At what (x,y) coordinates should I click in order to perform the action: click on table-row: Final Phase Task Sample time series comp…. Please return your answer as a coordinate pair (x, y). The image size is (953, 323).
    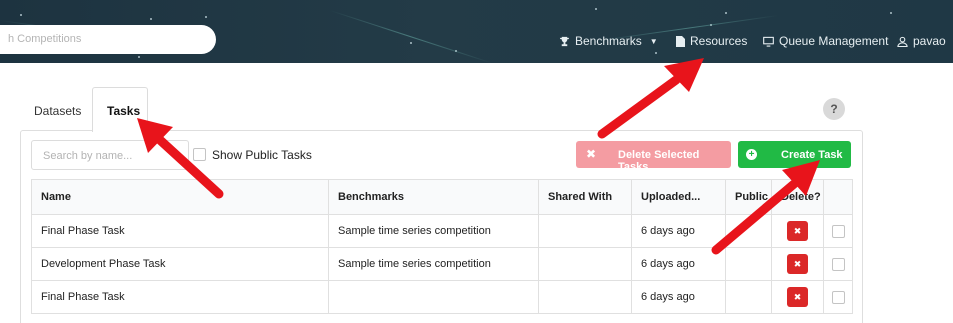
    Looking at the image, I should click on (442, 231).